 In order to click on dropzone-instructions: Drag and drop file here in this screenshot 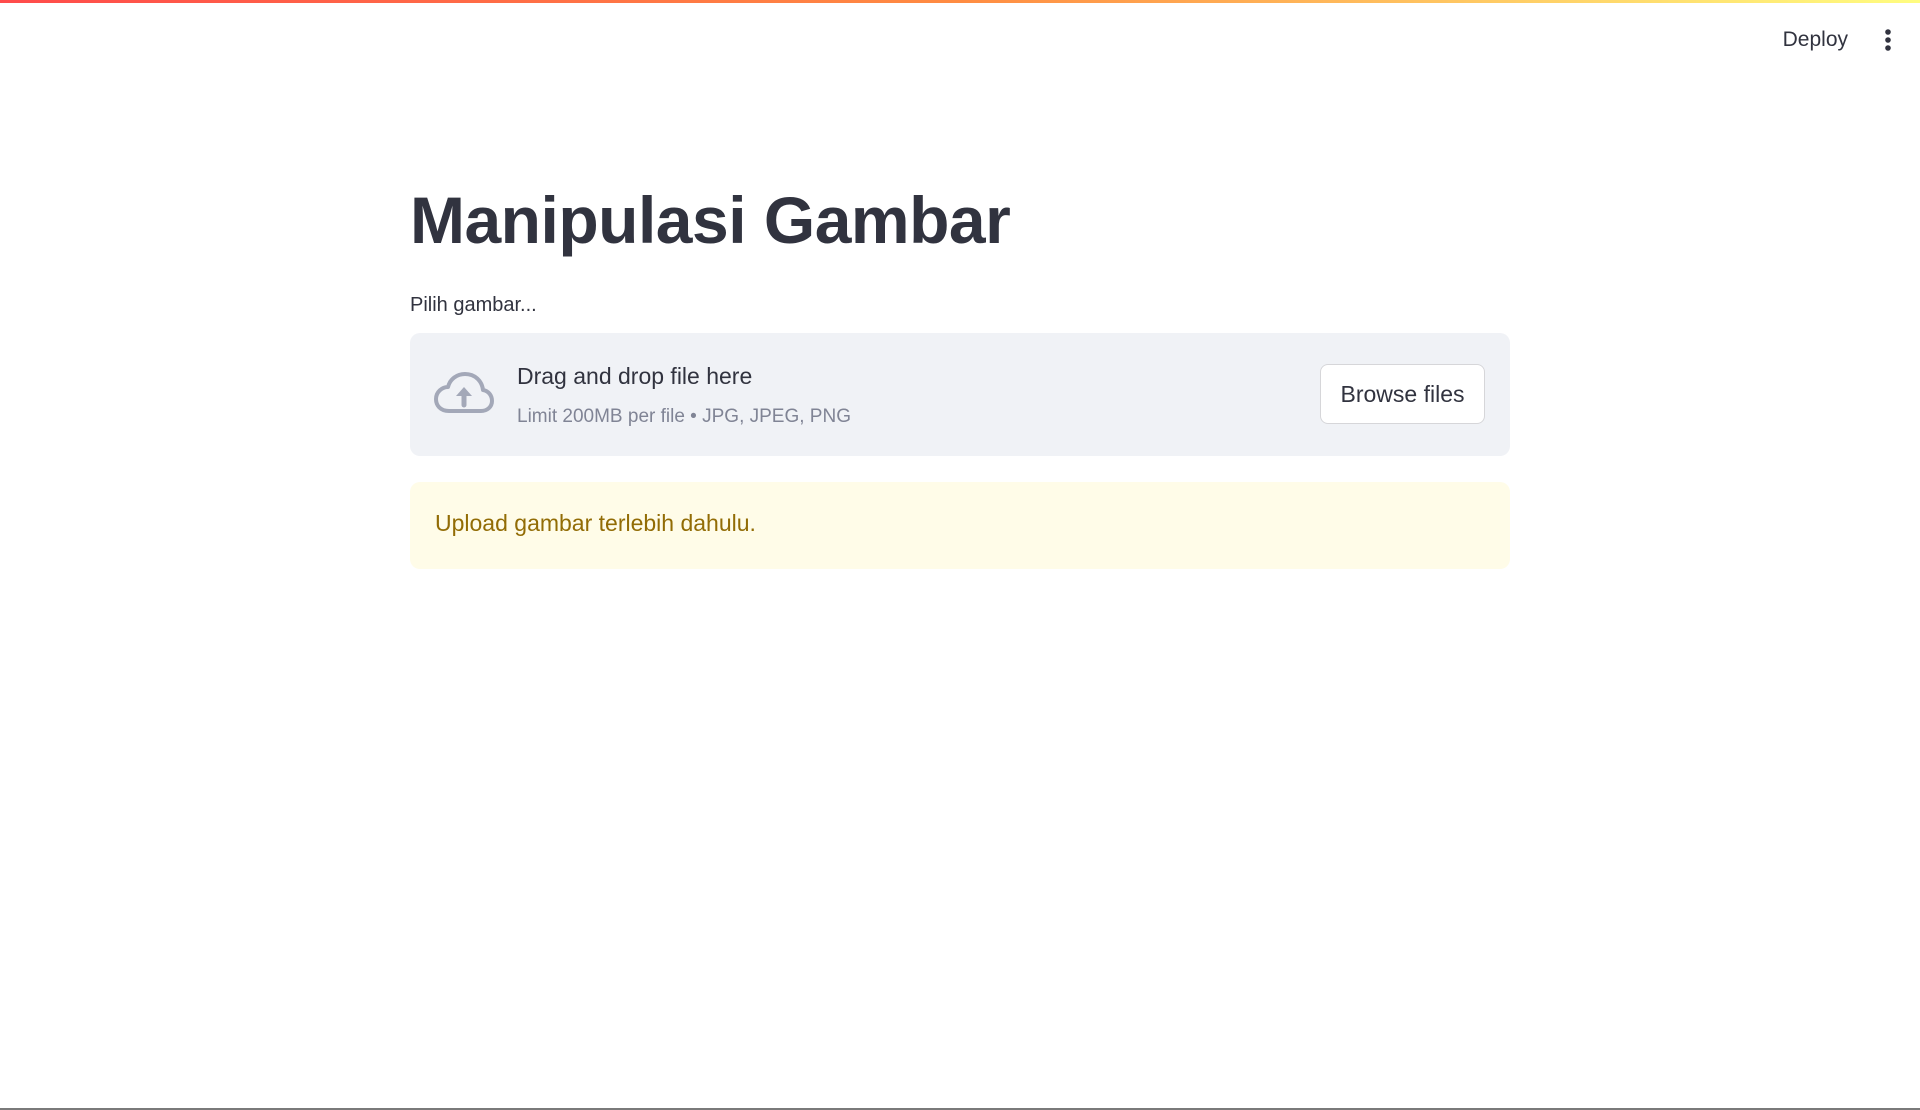, I will do `click(635, 376)`.